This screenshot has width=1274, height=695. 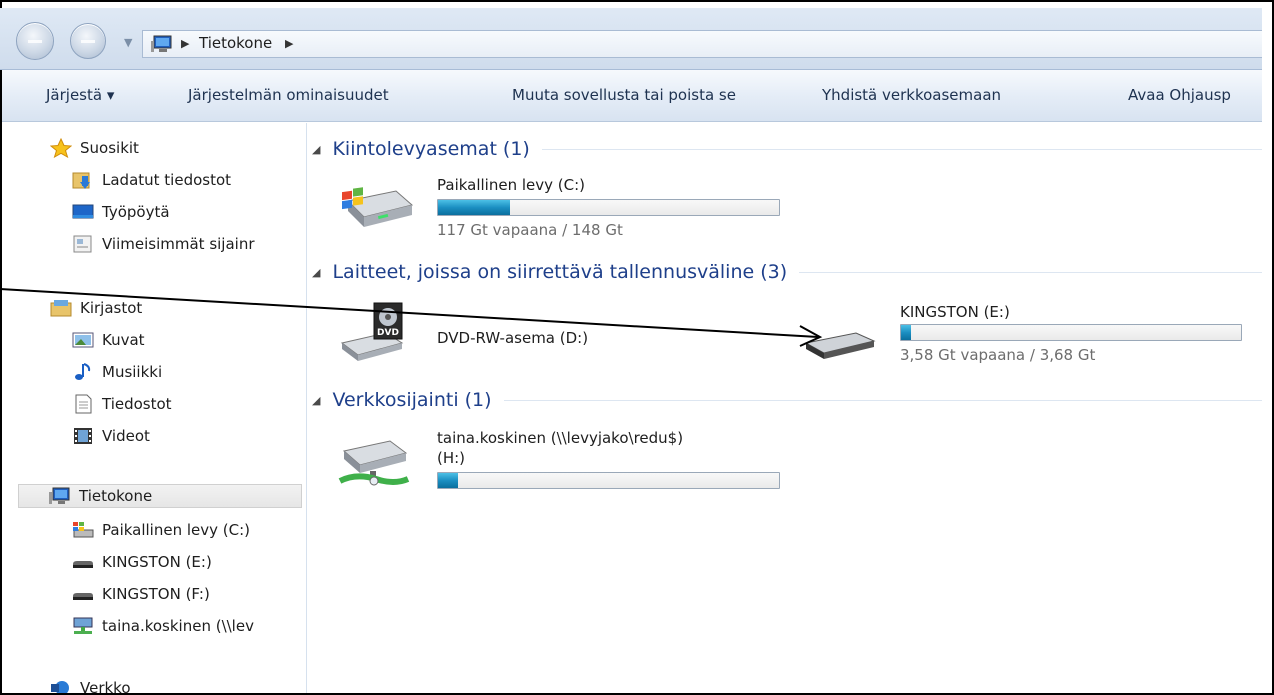 What do you see at coordinates (156, 594) in the screenshot?
I see `nav-drive-f-label: KINGSTON (F:)` at bounding box center [156, 594].